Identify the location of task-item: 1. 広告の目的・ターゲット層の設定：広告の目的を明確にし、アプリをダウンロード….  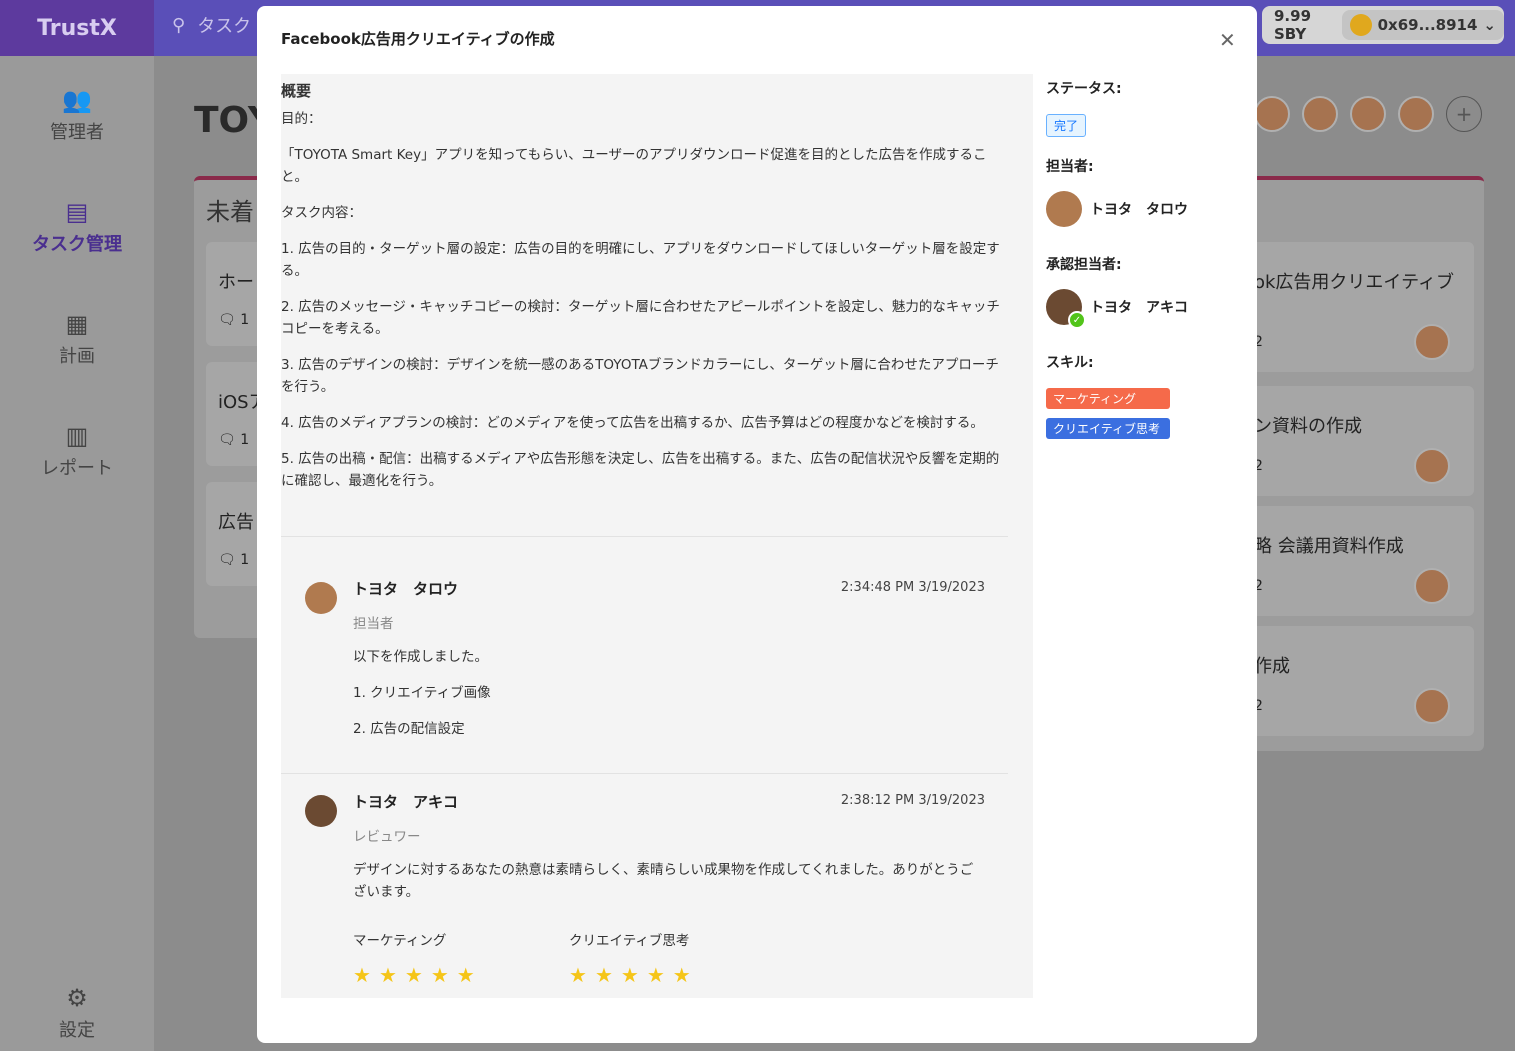
(640, 260).